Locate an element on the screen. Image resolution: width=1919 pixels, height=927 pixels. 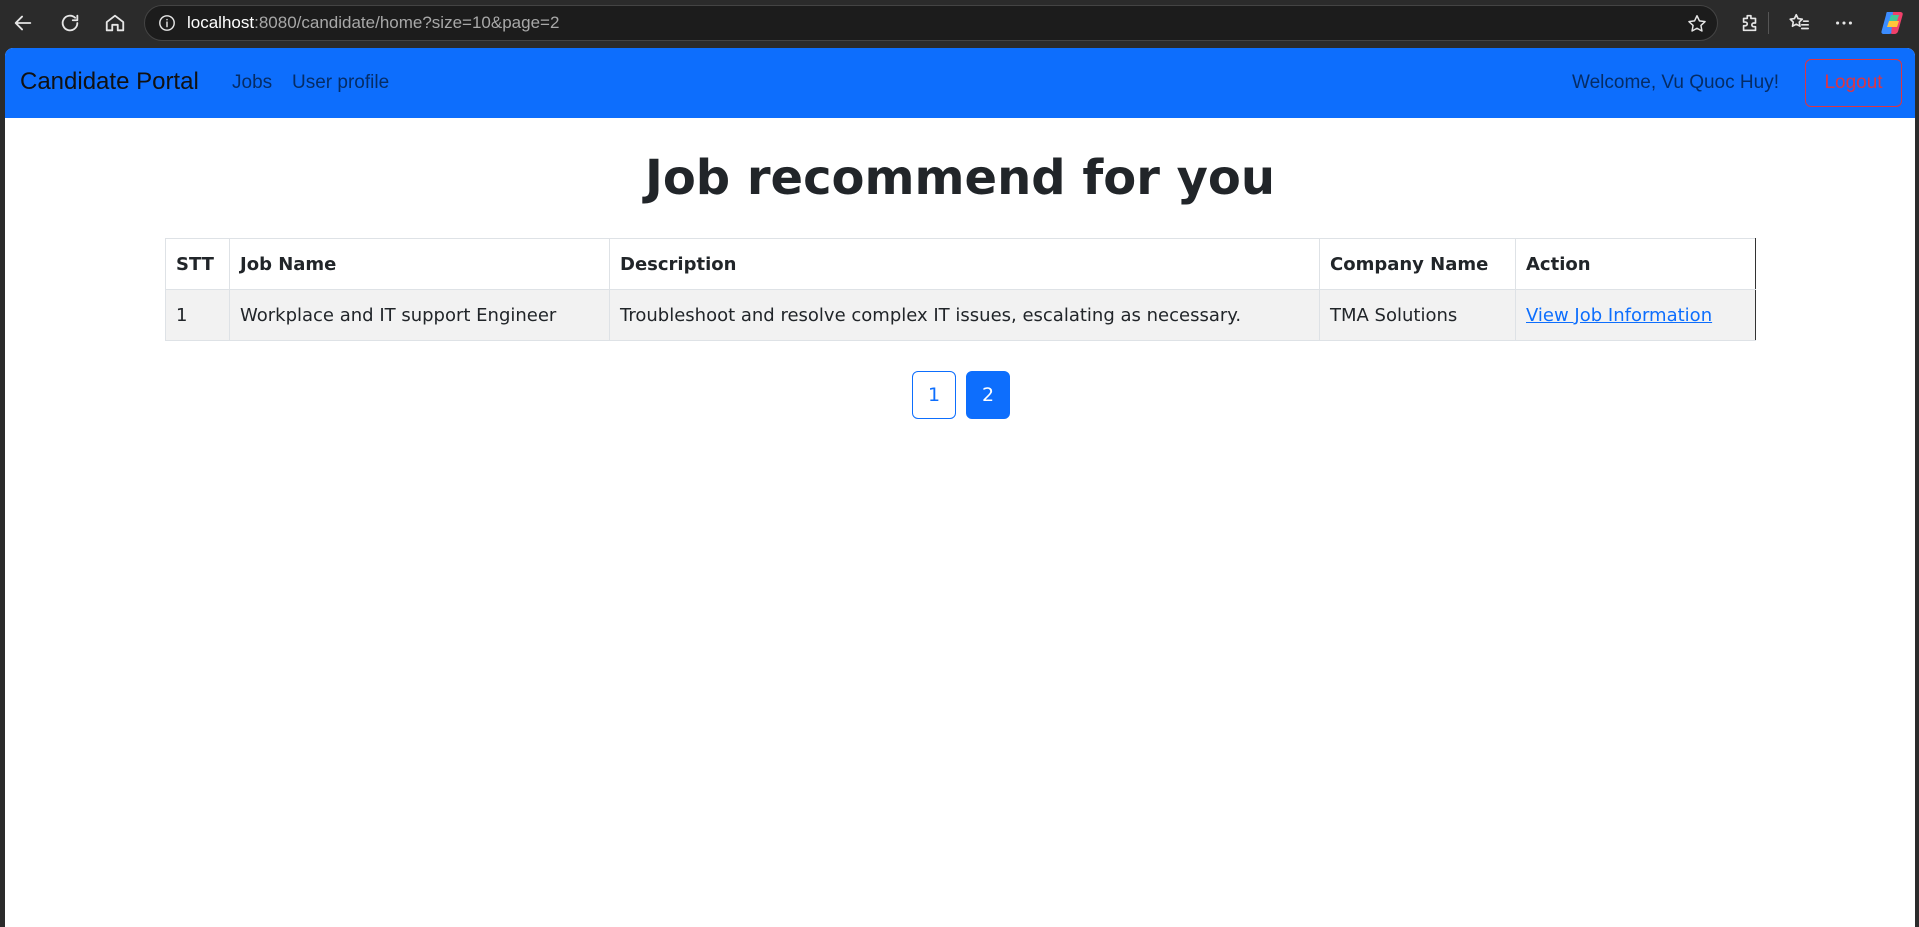
site-info-icon is located at coordinates (167, 23).